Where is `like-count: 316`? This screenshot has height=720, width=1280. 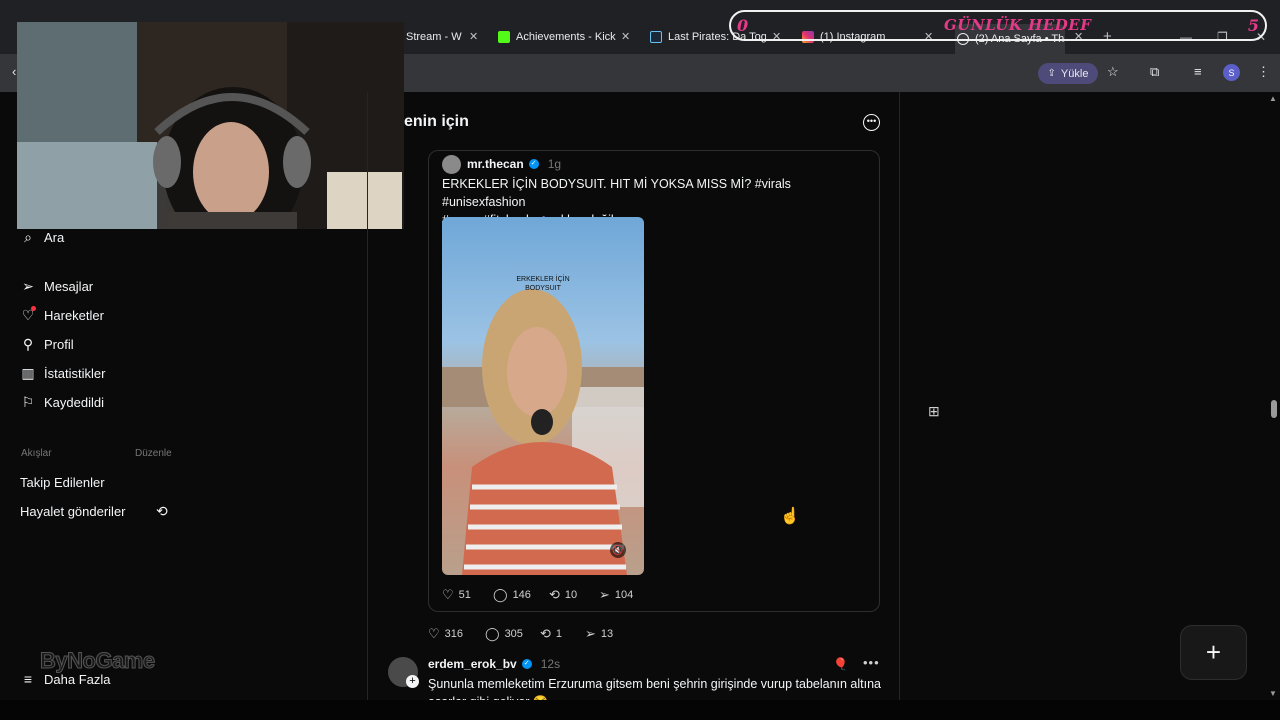 like-count: 316 is located at coordinates (454, 634).